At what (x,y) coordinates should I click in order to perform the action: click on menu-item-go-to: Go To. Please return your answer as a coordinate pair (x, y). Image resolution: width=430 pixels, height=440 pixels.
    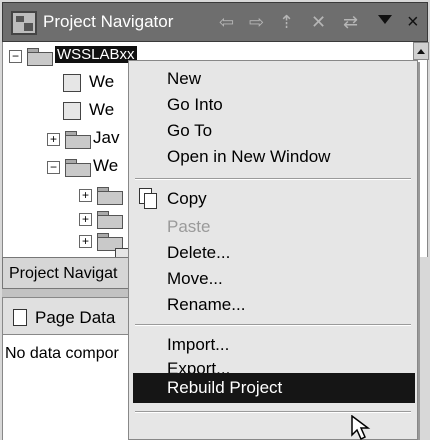
    Looking at the image, I should click on (189, 131).